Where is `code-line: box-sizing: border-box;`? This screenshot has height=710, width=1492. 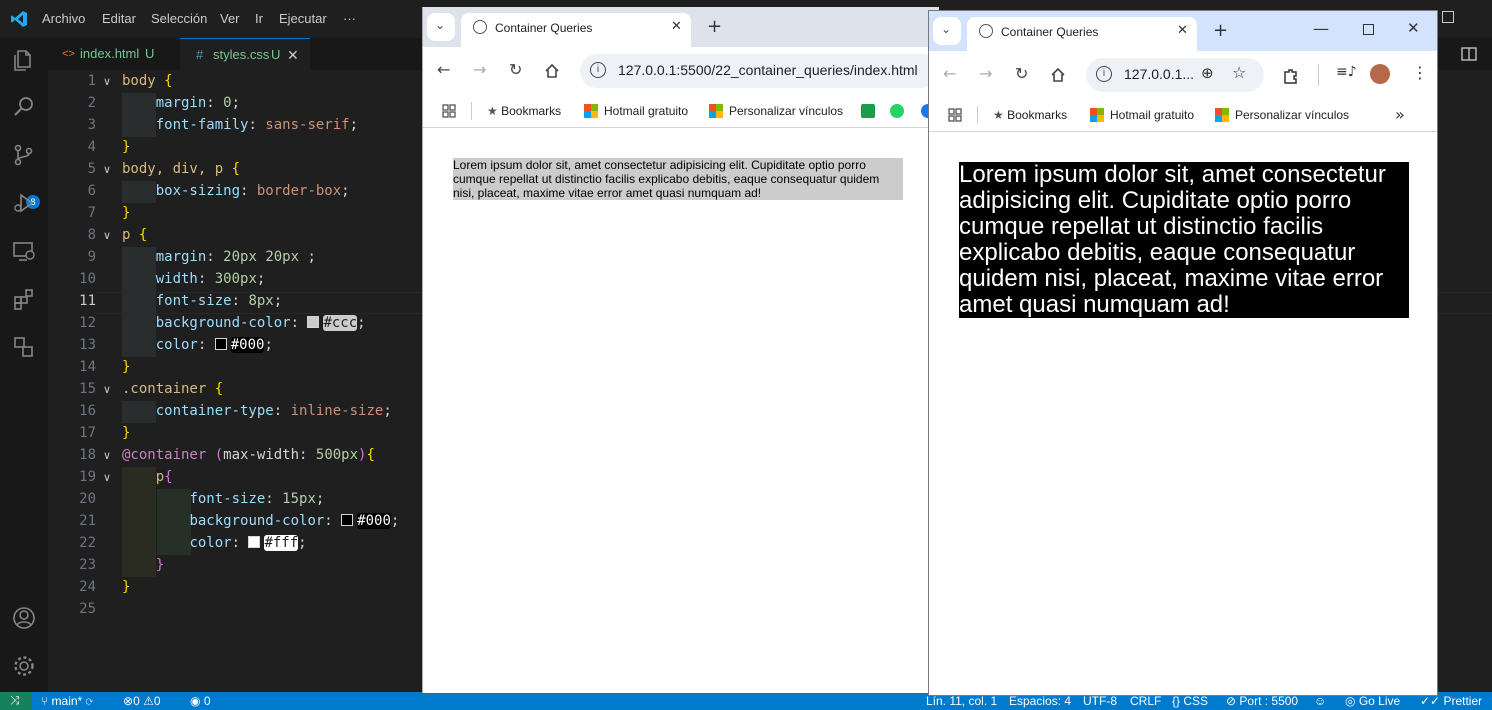 code-line: box-sizing: border-box; is located at coordinates (236, 191).